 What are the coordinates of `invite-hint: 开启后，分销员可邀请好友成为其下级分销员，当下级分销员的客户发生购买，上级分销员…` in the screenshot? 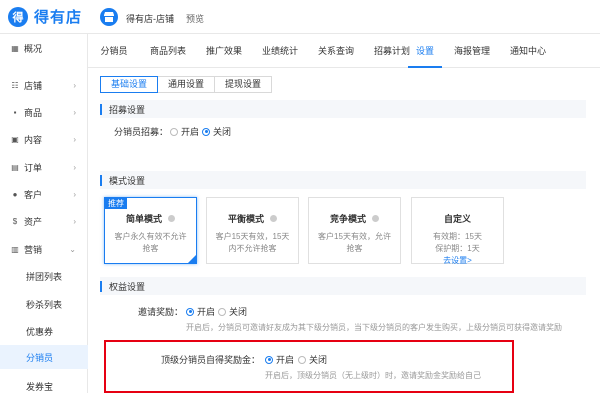 It's located at (374, 327).